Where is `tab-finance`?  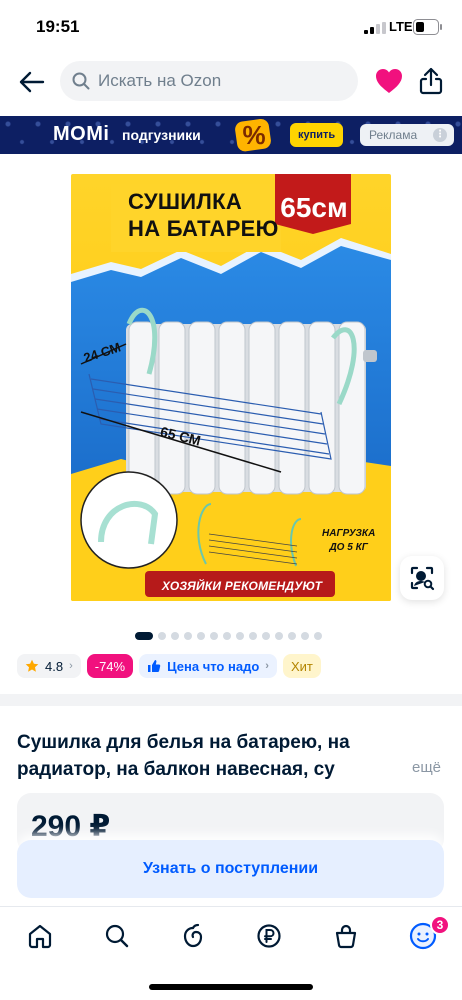
tab-finance is located at coordinates (269, 936).